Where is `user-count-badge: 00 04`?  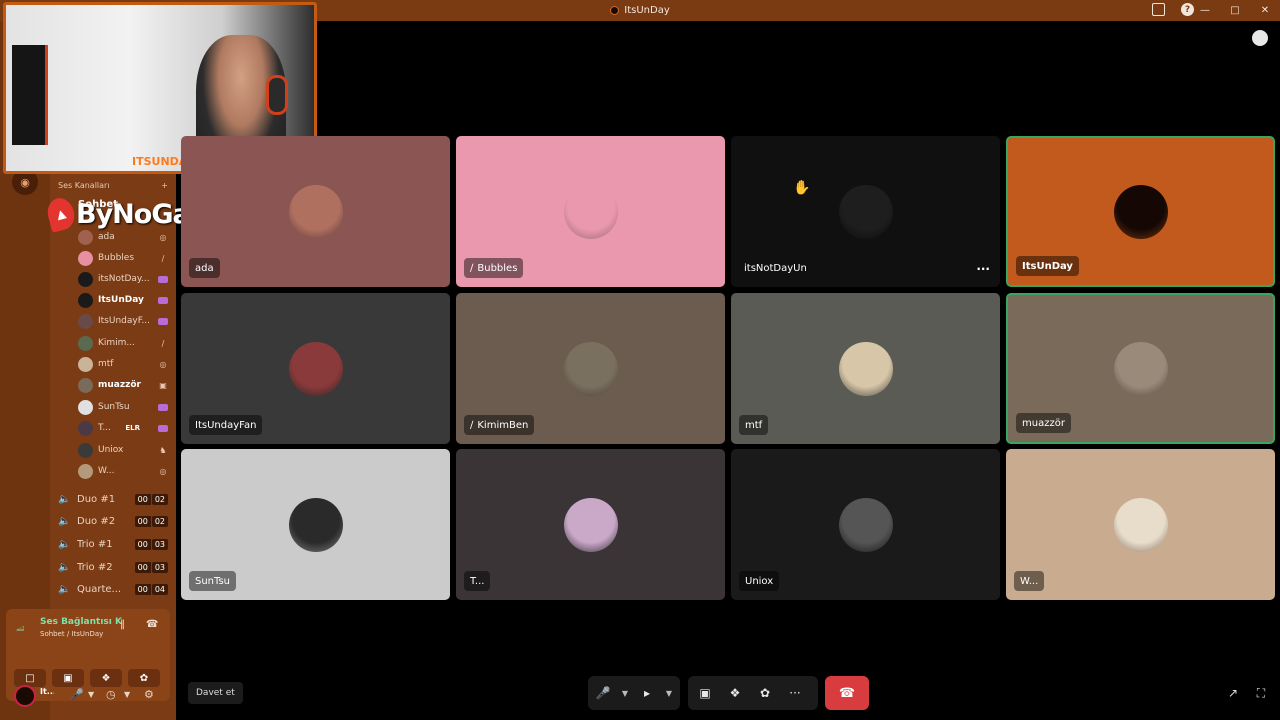
user-count-badge: 00 04 is located at coordinates (151, 589).